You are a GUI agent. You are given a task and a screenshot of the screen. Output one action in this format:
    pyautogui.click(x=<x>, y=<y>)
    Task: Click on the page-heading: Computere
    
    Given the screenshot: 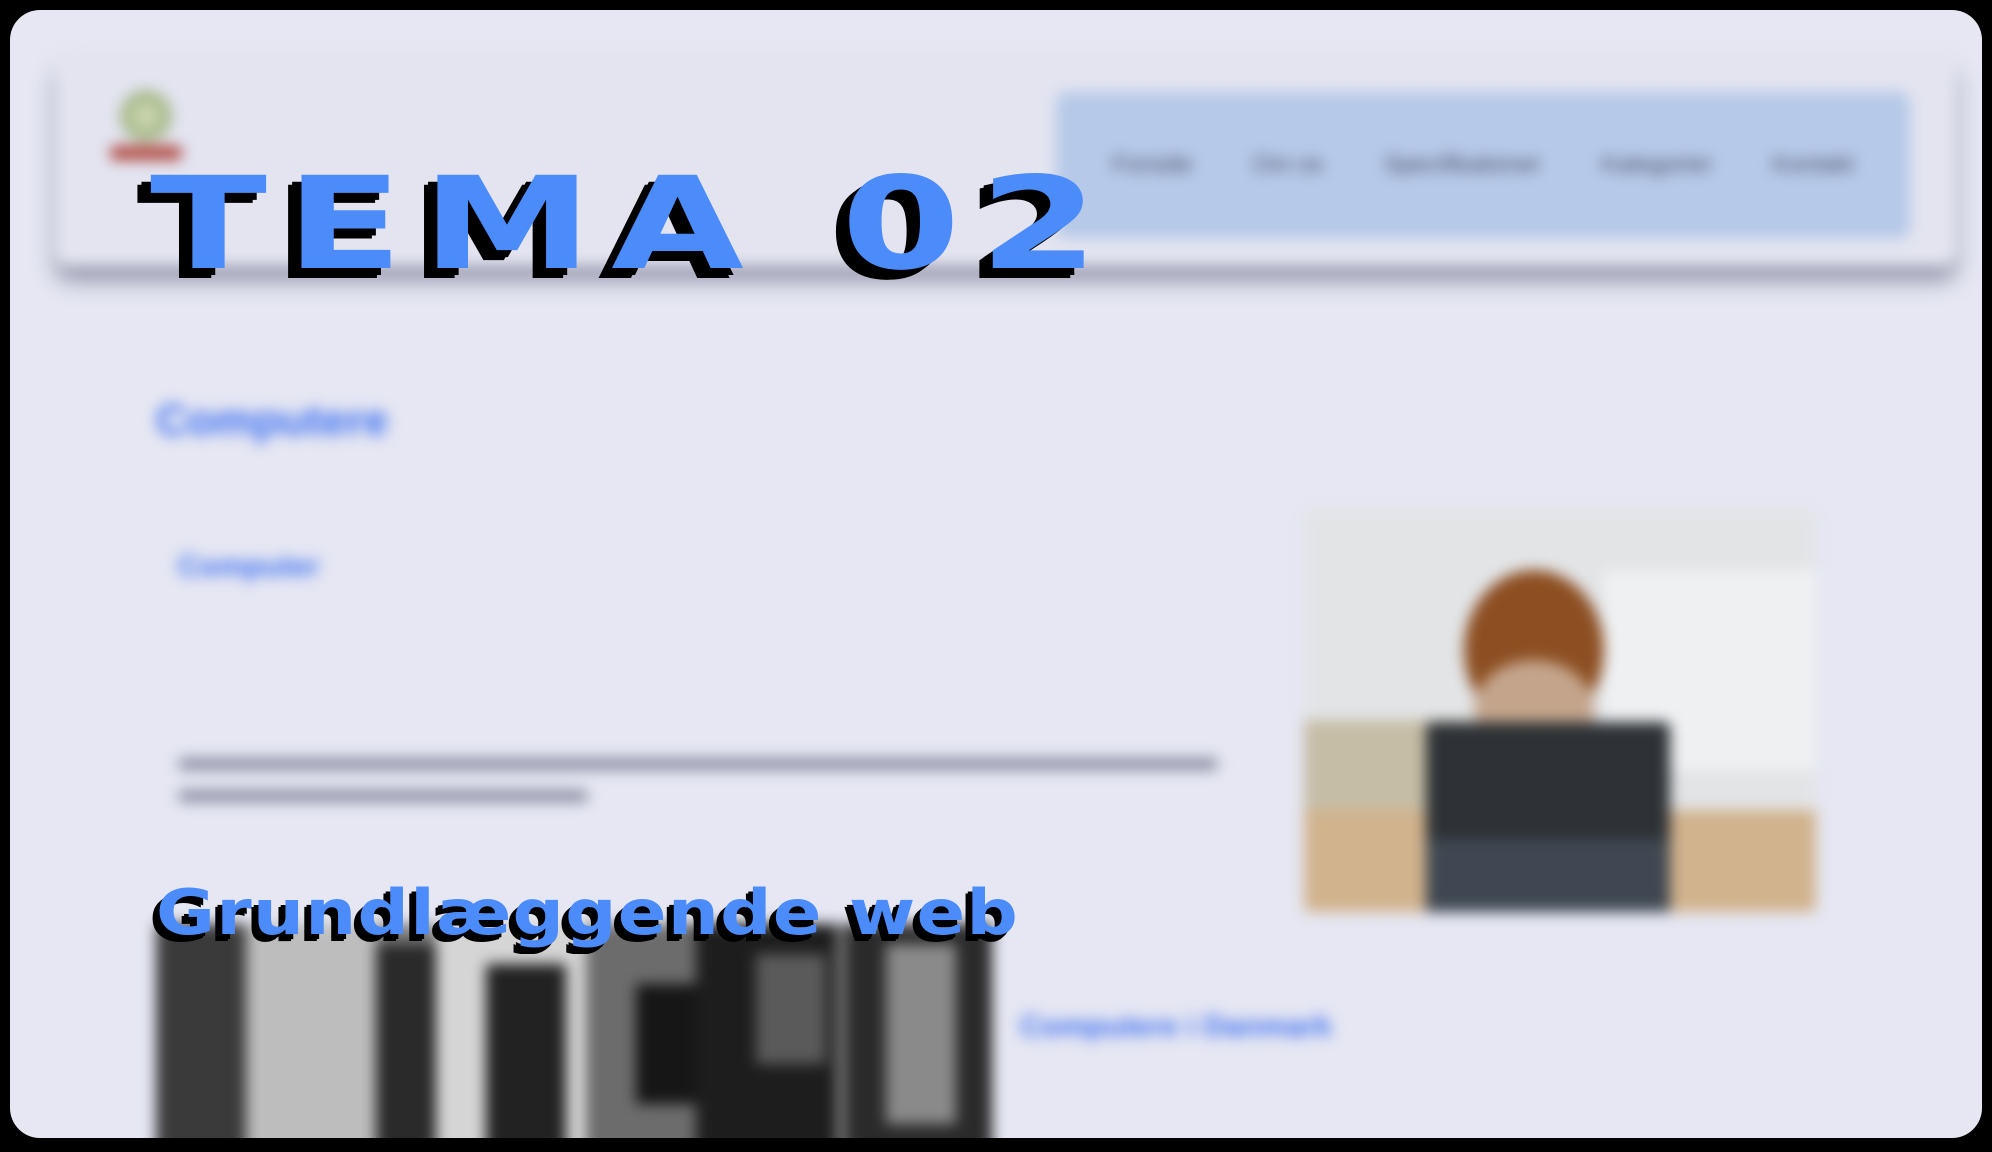 What is the action you would take?
    pyautogui.click(x=272, y=420)
    